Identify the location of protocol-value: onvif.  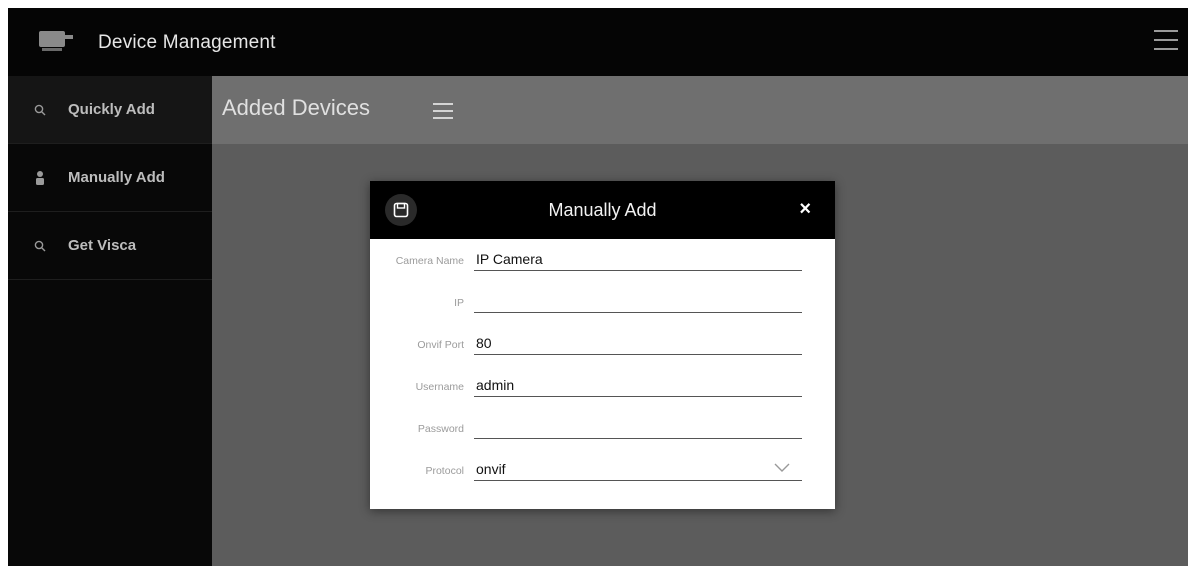
(491, 469).